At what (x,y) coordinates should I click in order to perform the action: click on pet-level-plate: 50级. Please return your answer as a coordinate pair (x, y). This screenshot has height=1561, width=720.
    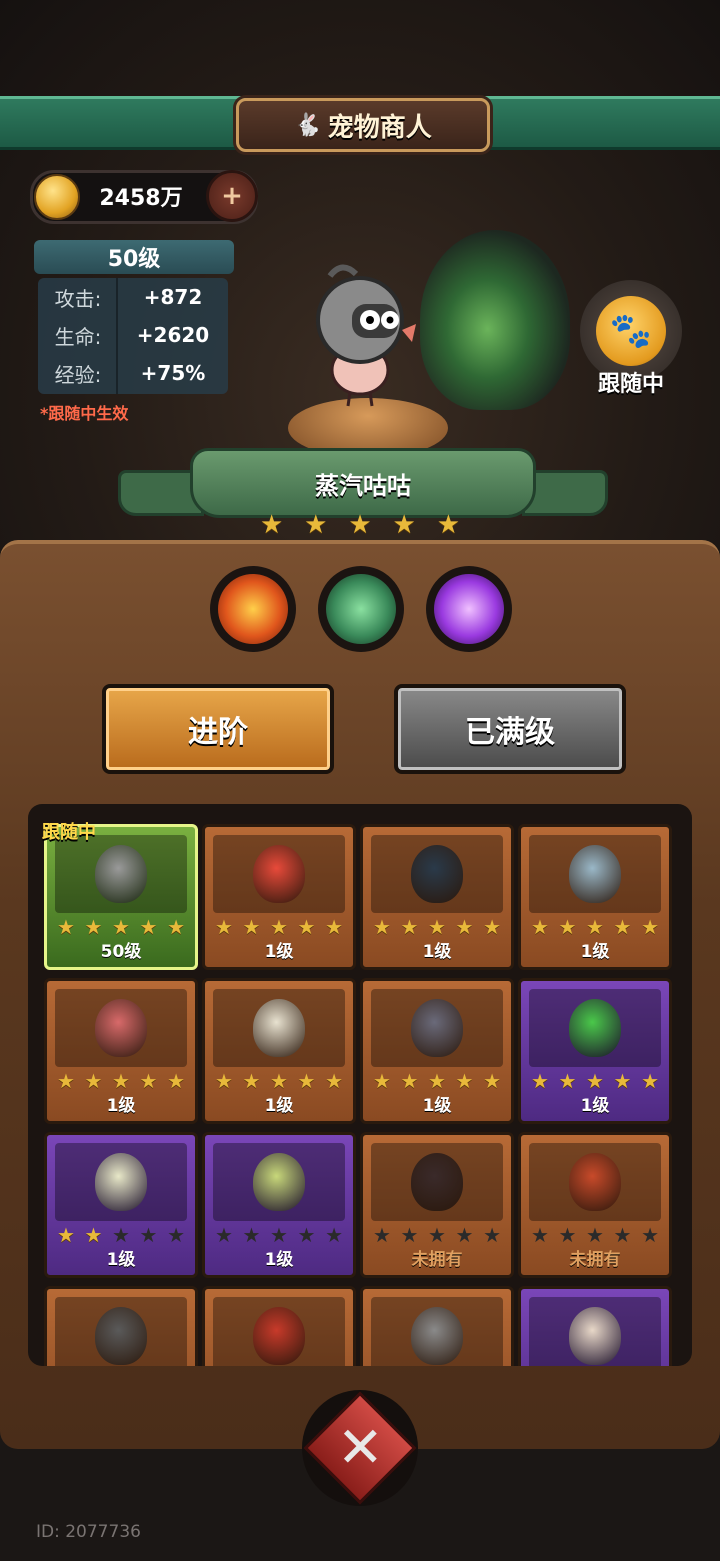
    Looking at the image, I should click on (134, 257).